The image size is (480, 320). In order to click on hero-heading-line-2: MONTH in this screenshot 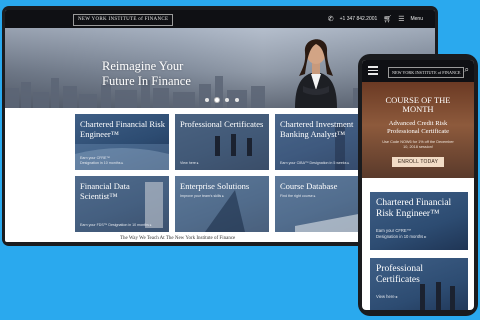, I will do `click(418, 109)`.